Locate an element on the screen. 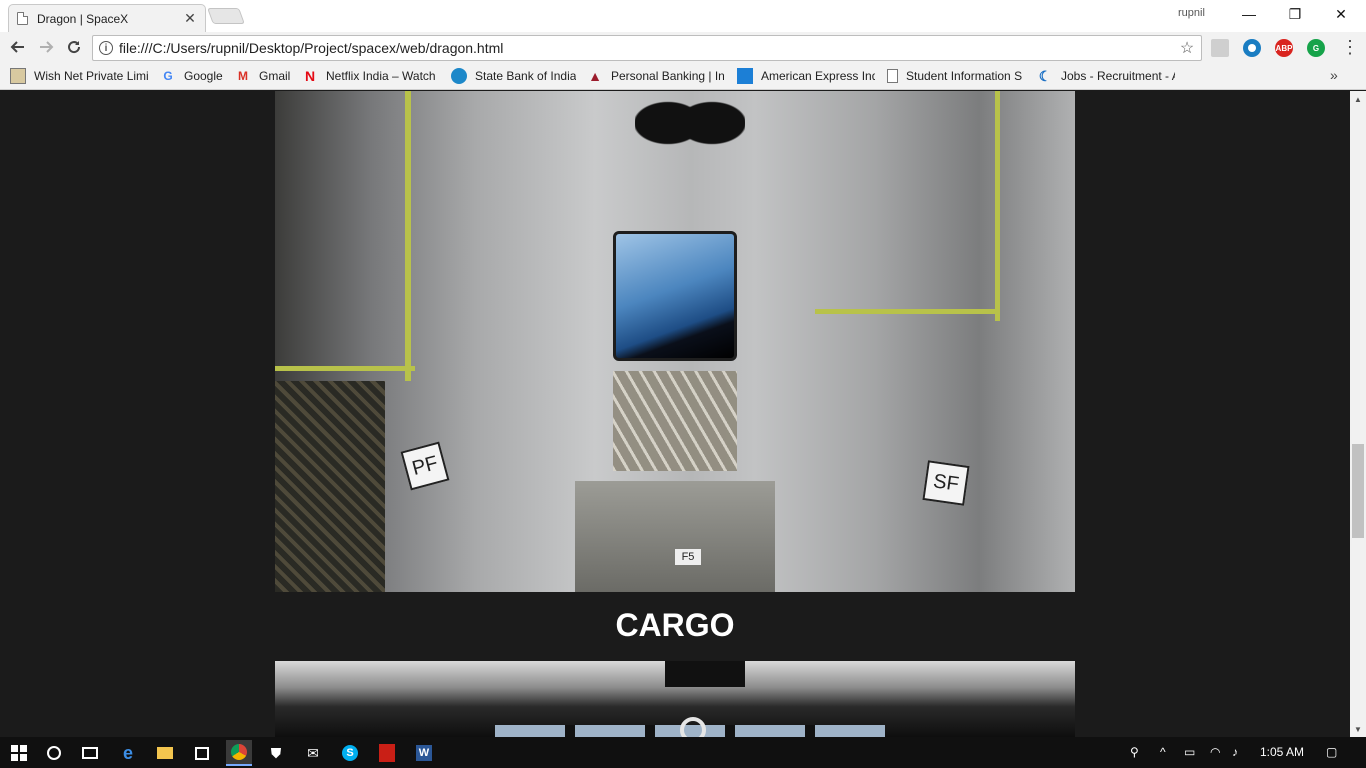  scrollbar-thumb is located at coordinates (1358, 491).